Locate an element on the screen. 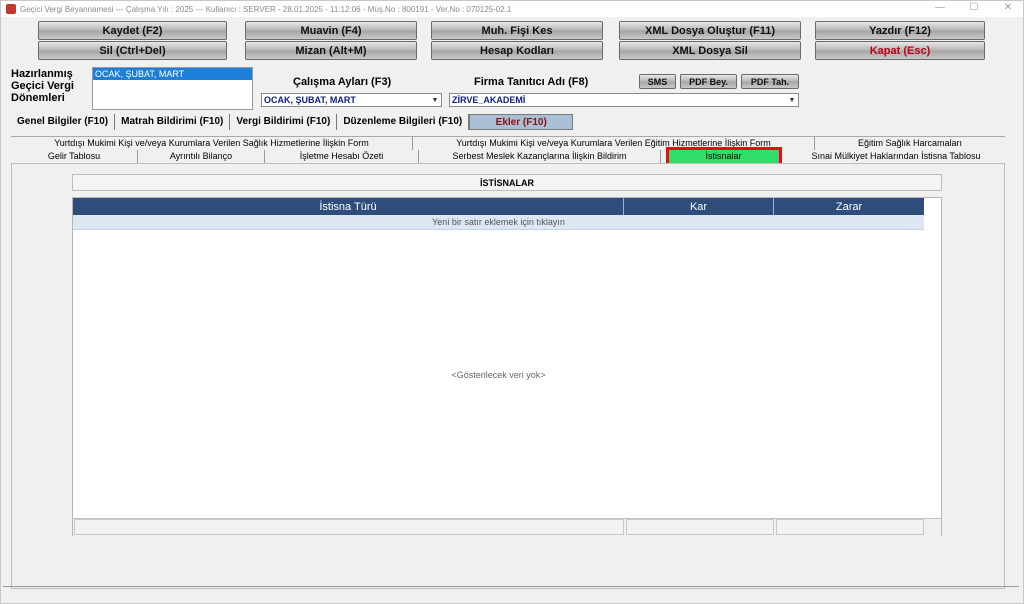 The width and height of the screenshot is (1024, 604). work-months-select: OCAK, ŞUBAT, MART ▼ is located at coordinates (351, 100).